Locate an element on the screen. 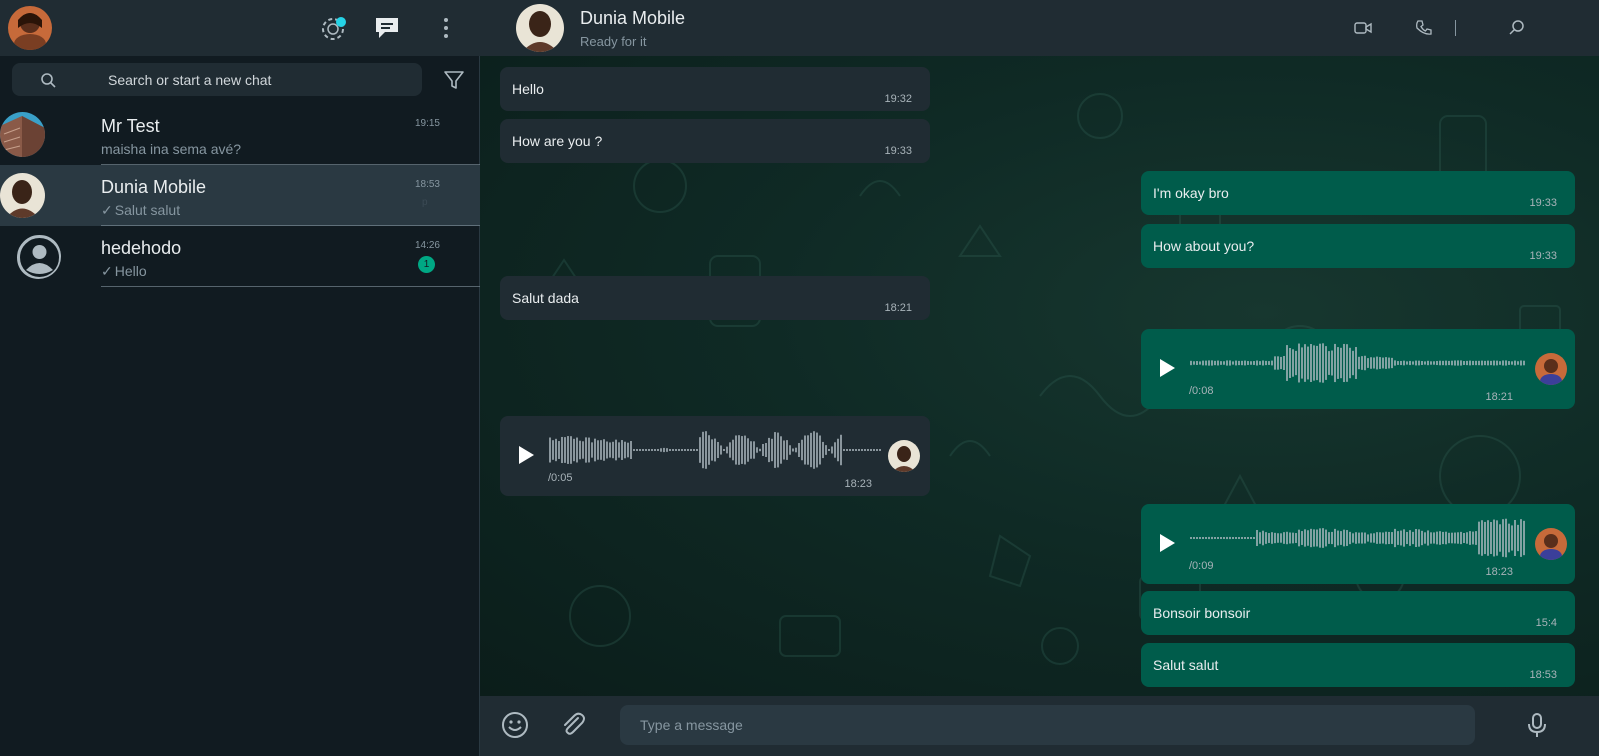 The height and width of the screenshot is (756, 1599). message-incoming: Salut dada 18:21 is located at coordinates (715, 298).